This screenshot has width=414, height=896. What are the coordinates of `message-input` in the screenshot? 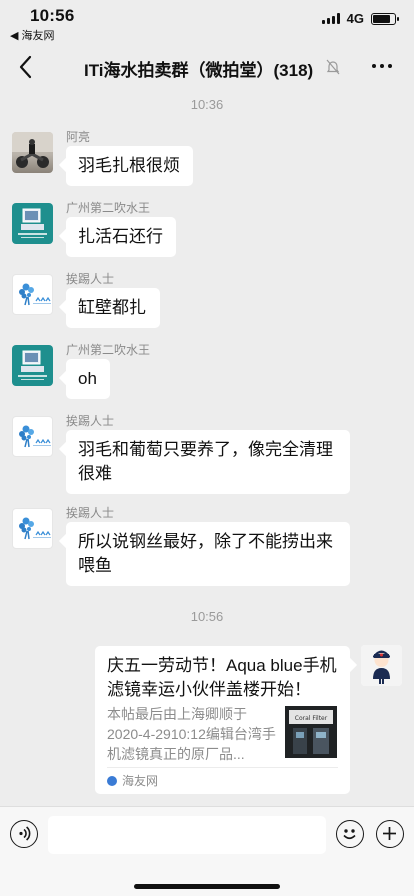 It's located at (187, 835).